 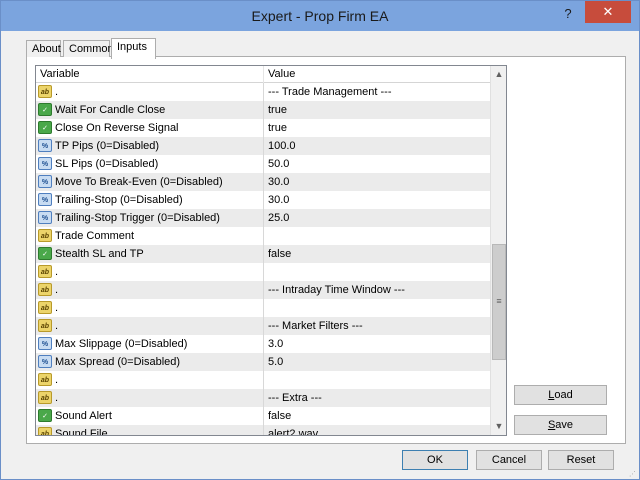 I want to click on scroll-thumb: ≡, so click(x=499, y=302).